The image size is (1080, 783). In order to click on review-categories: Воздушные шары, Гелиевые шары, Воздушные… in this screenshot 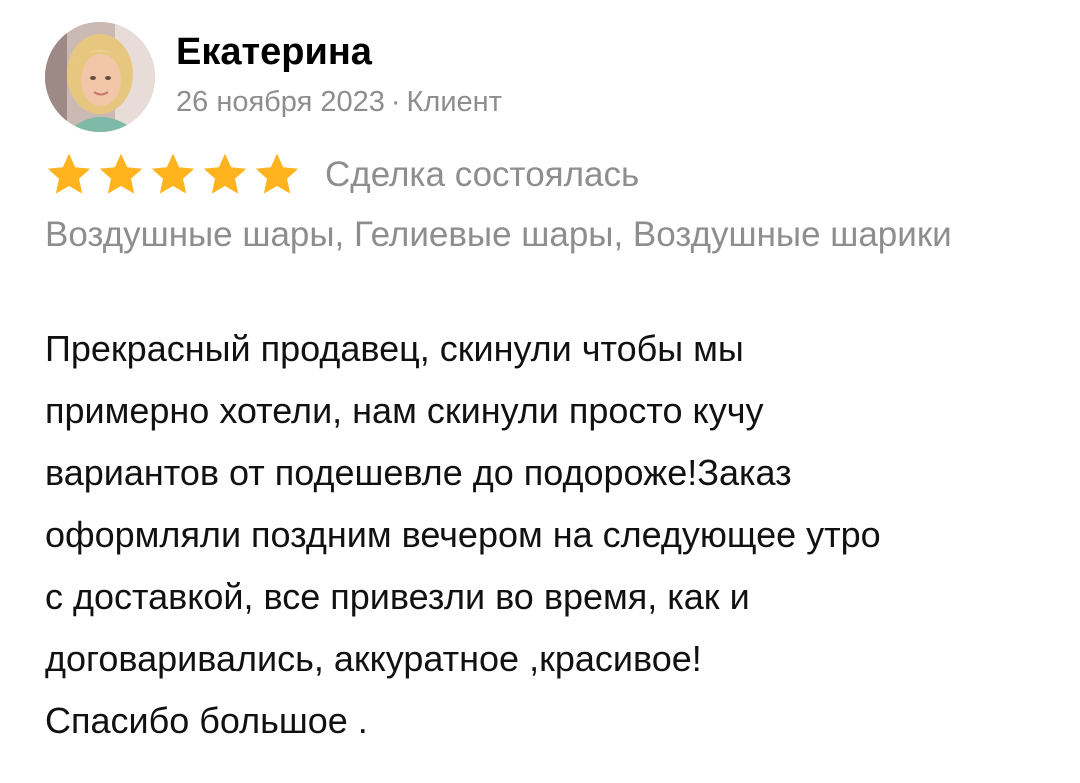, I will do `click(498, 234)`.